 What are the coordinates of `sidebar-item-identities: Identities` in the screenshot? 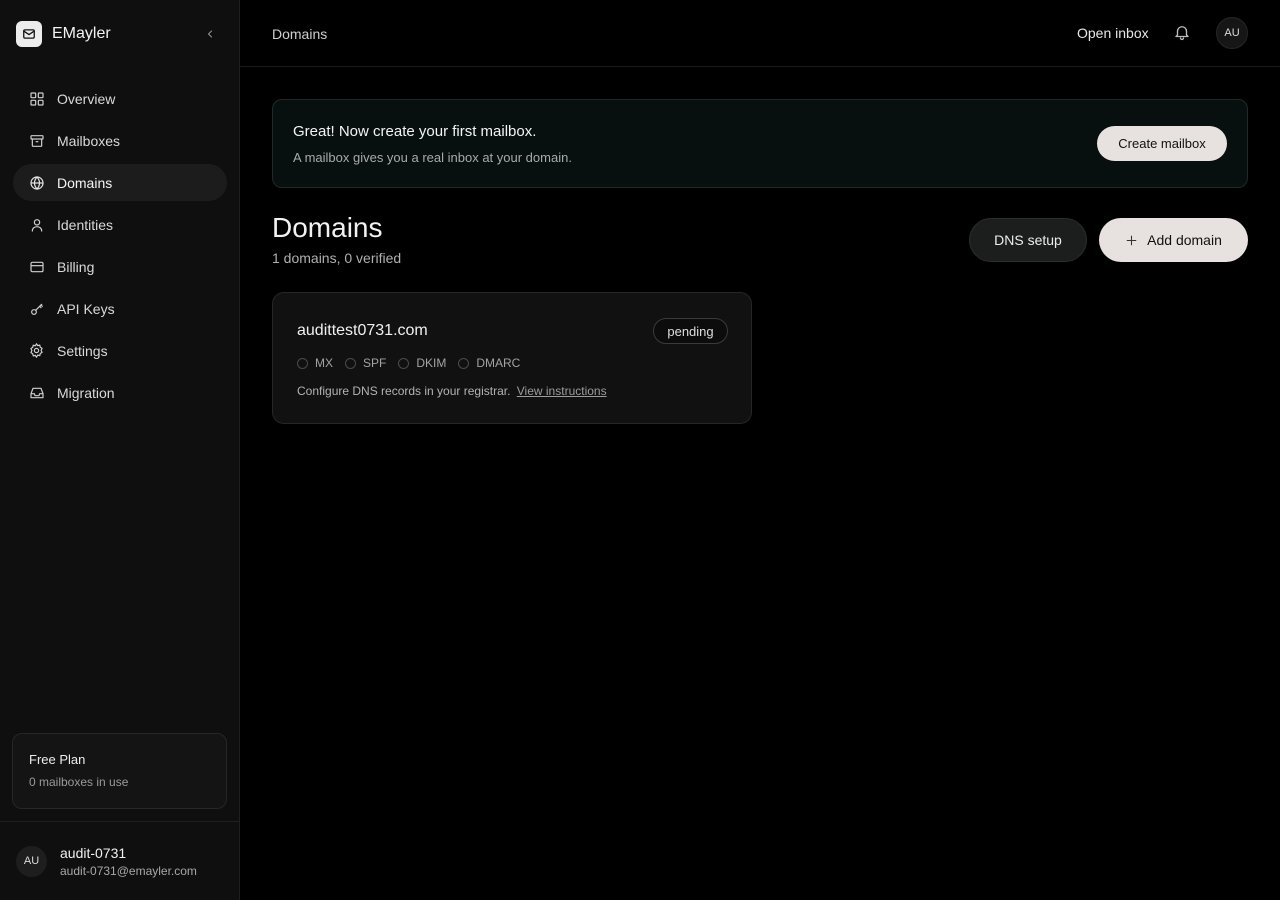 It's located at (120, 224).